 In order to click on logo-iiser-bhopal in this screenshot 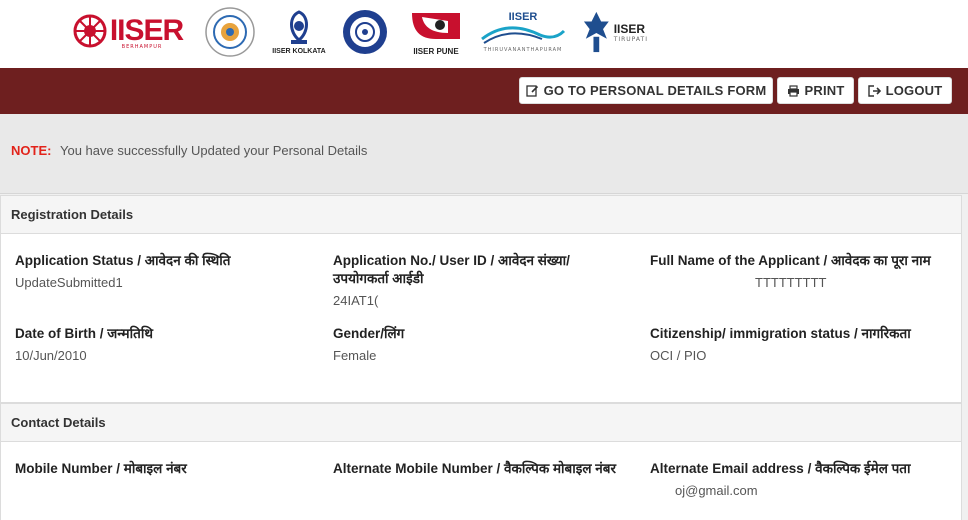, I will do `click(230, 32)`.